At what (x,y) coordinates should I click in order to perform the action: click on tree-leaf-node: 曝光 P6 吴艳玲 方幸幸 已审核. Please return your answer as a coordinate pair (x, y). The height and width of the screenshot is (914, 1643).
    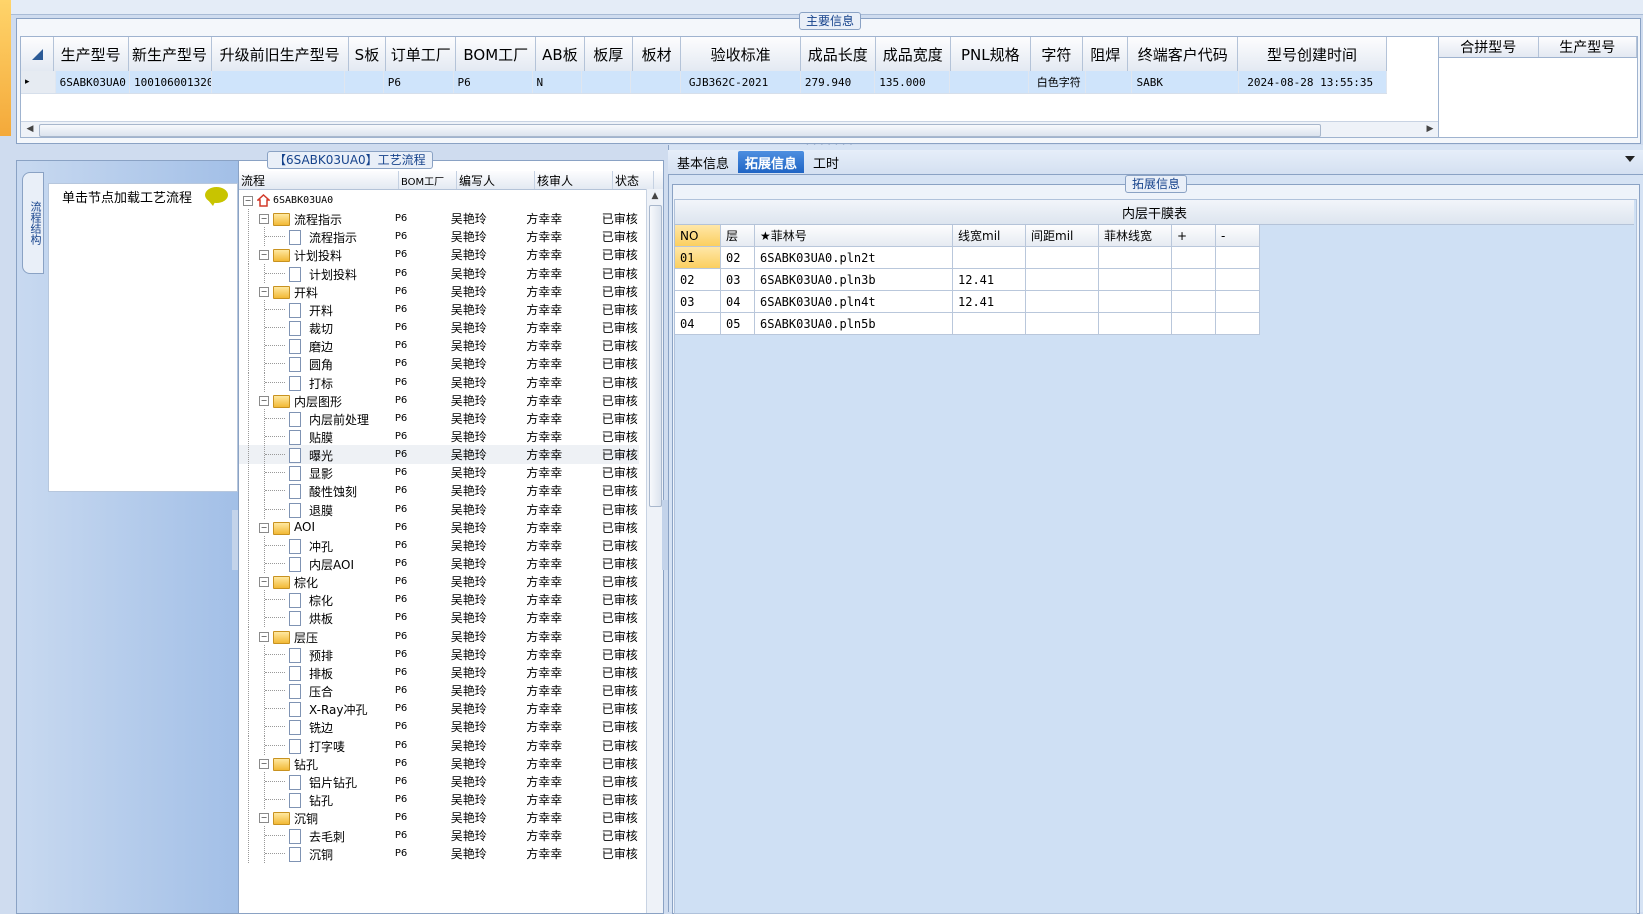
    Looking at the image, I should click on (439, 455).